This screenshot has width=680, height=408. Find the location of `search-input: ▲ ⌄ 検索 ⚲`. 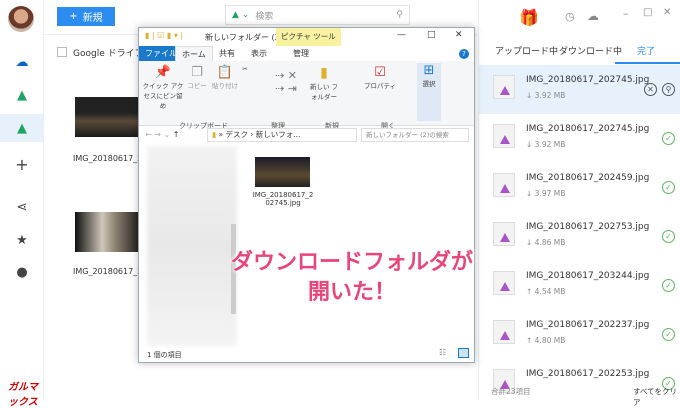

search-input: ▲ ⌄ 検索 ⚲ is located at coordinates (317, 15).